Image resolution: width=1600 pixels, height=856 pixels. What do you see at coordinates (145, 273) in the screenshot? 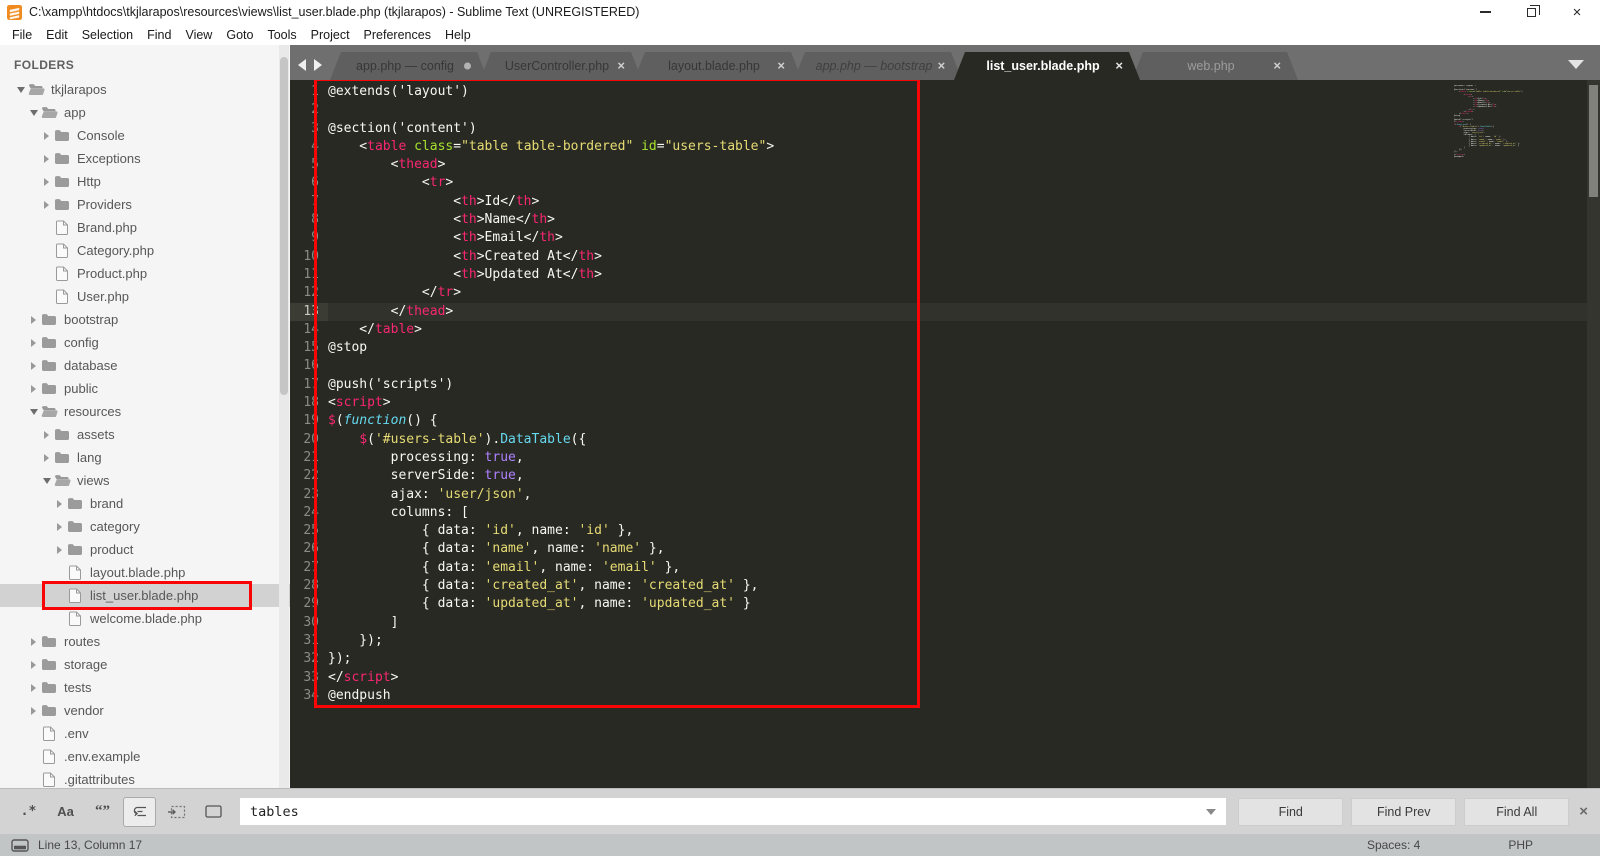
I see `file-item-product-php: Product.php` at bounding box center [145, 273].